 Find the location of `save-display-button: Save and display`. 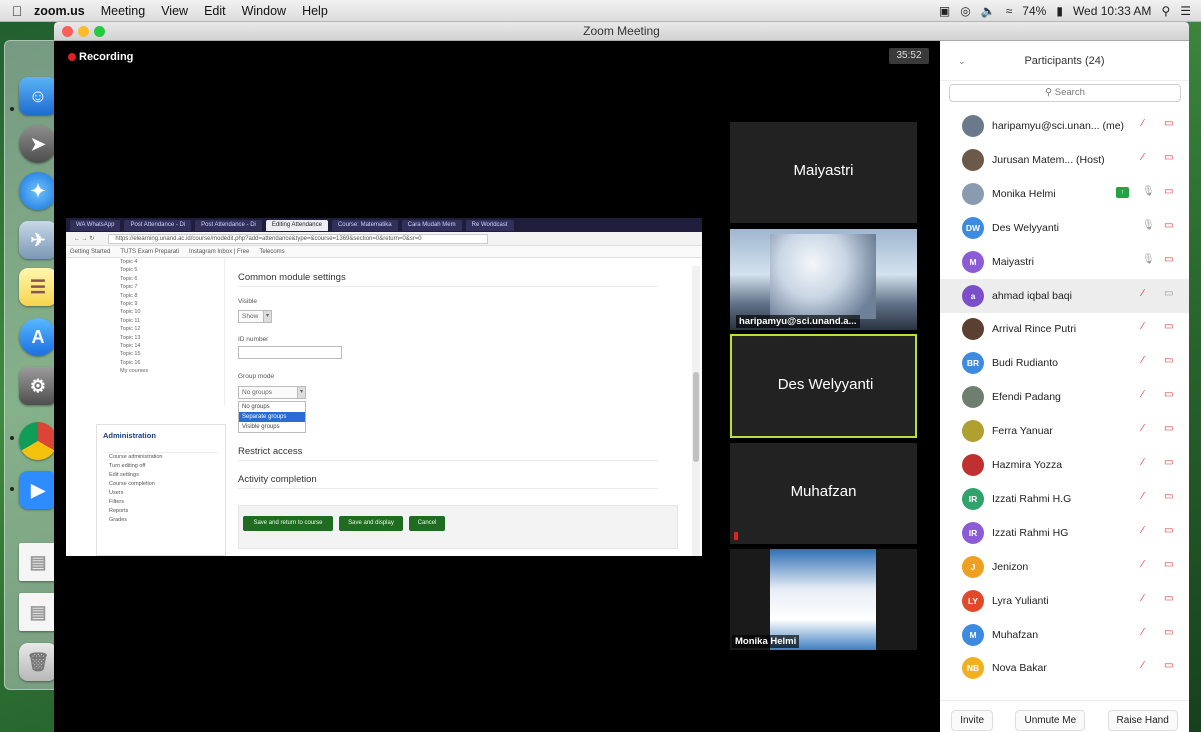

save-display-button: Save and display is located at coordinates (371, 523).